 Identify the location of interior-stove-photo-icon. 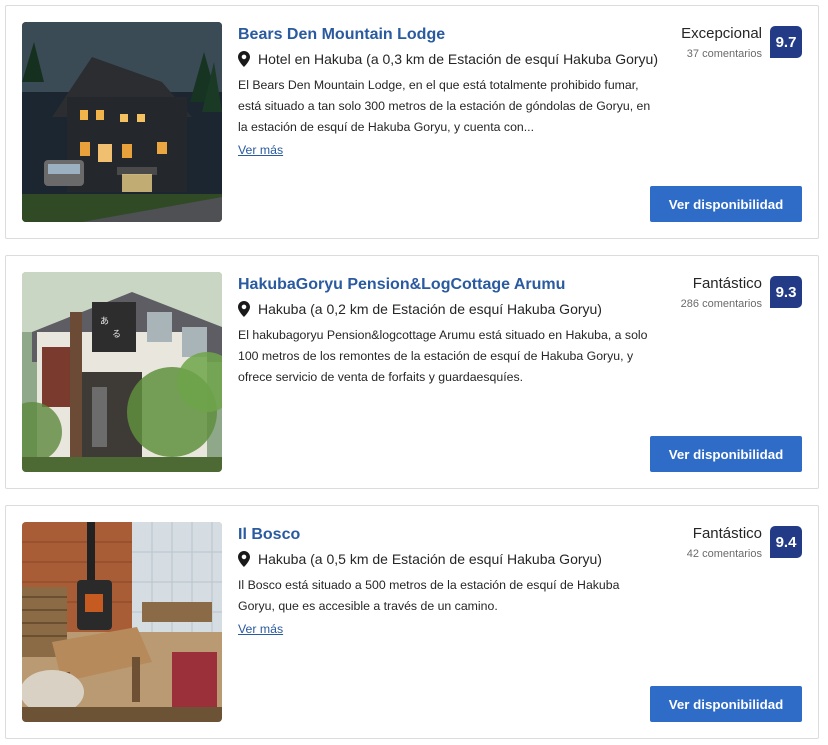
(122, 622).